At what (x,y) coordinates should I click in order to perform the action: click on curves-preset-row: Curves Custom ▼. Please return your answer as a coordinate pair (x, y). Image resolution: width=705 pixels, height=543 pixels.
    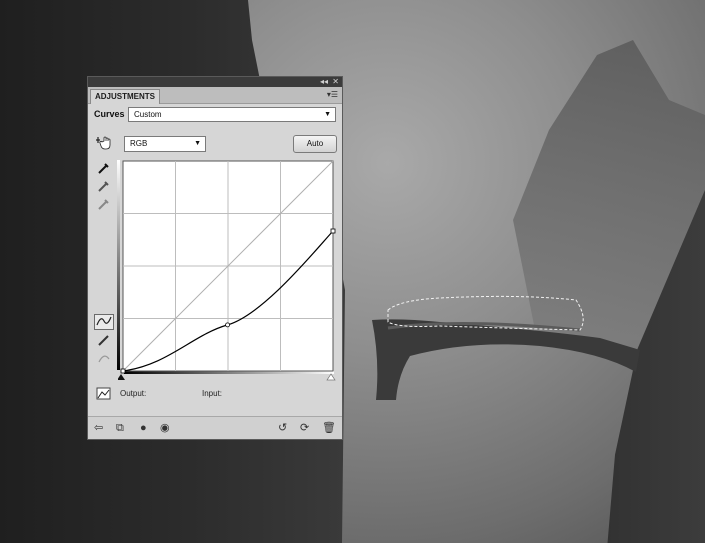
    Looking at the image, I should click on (216, 116).